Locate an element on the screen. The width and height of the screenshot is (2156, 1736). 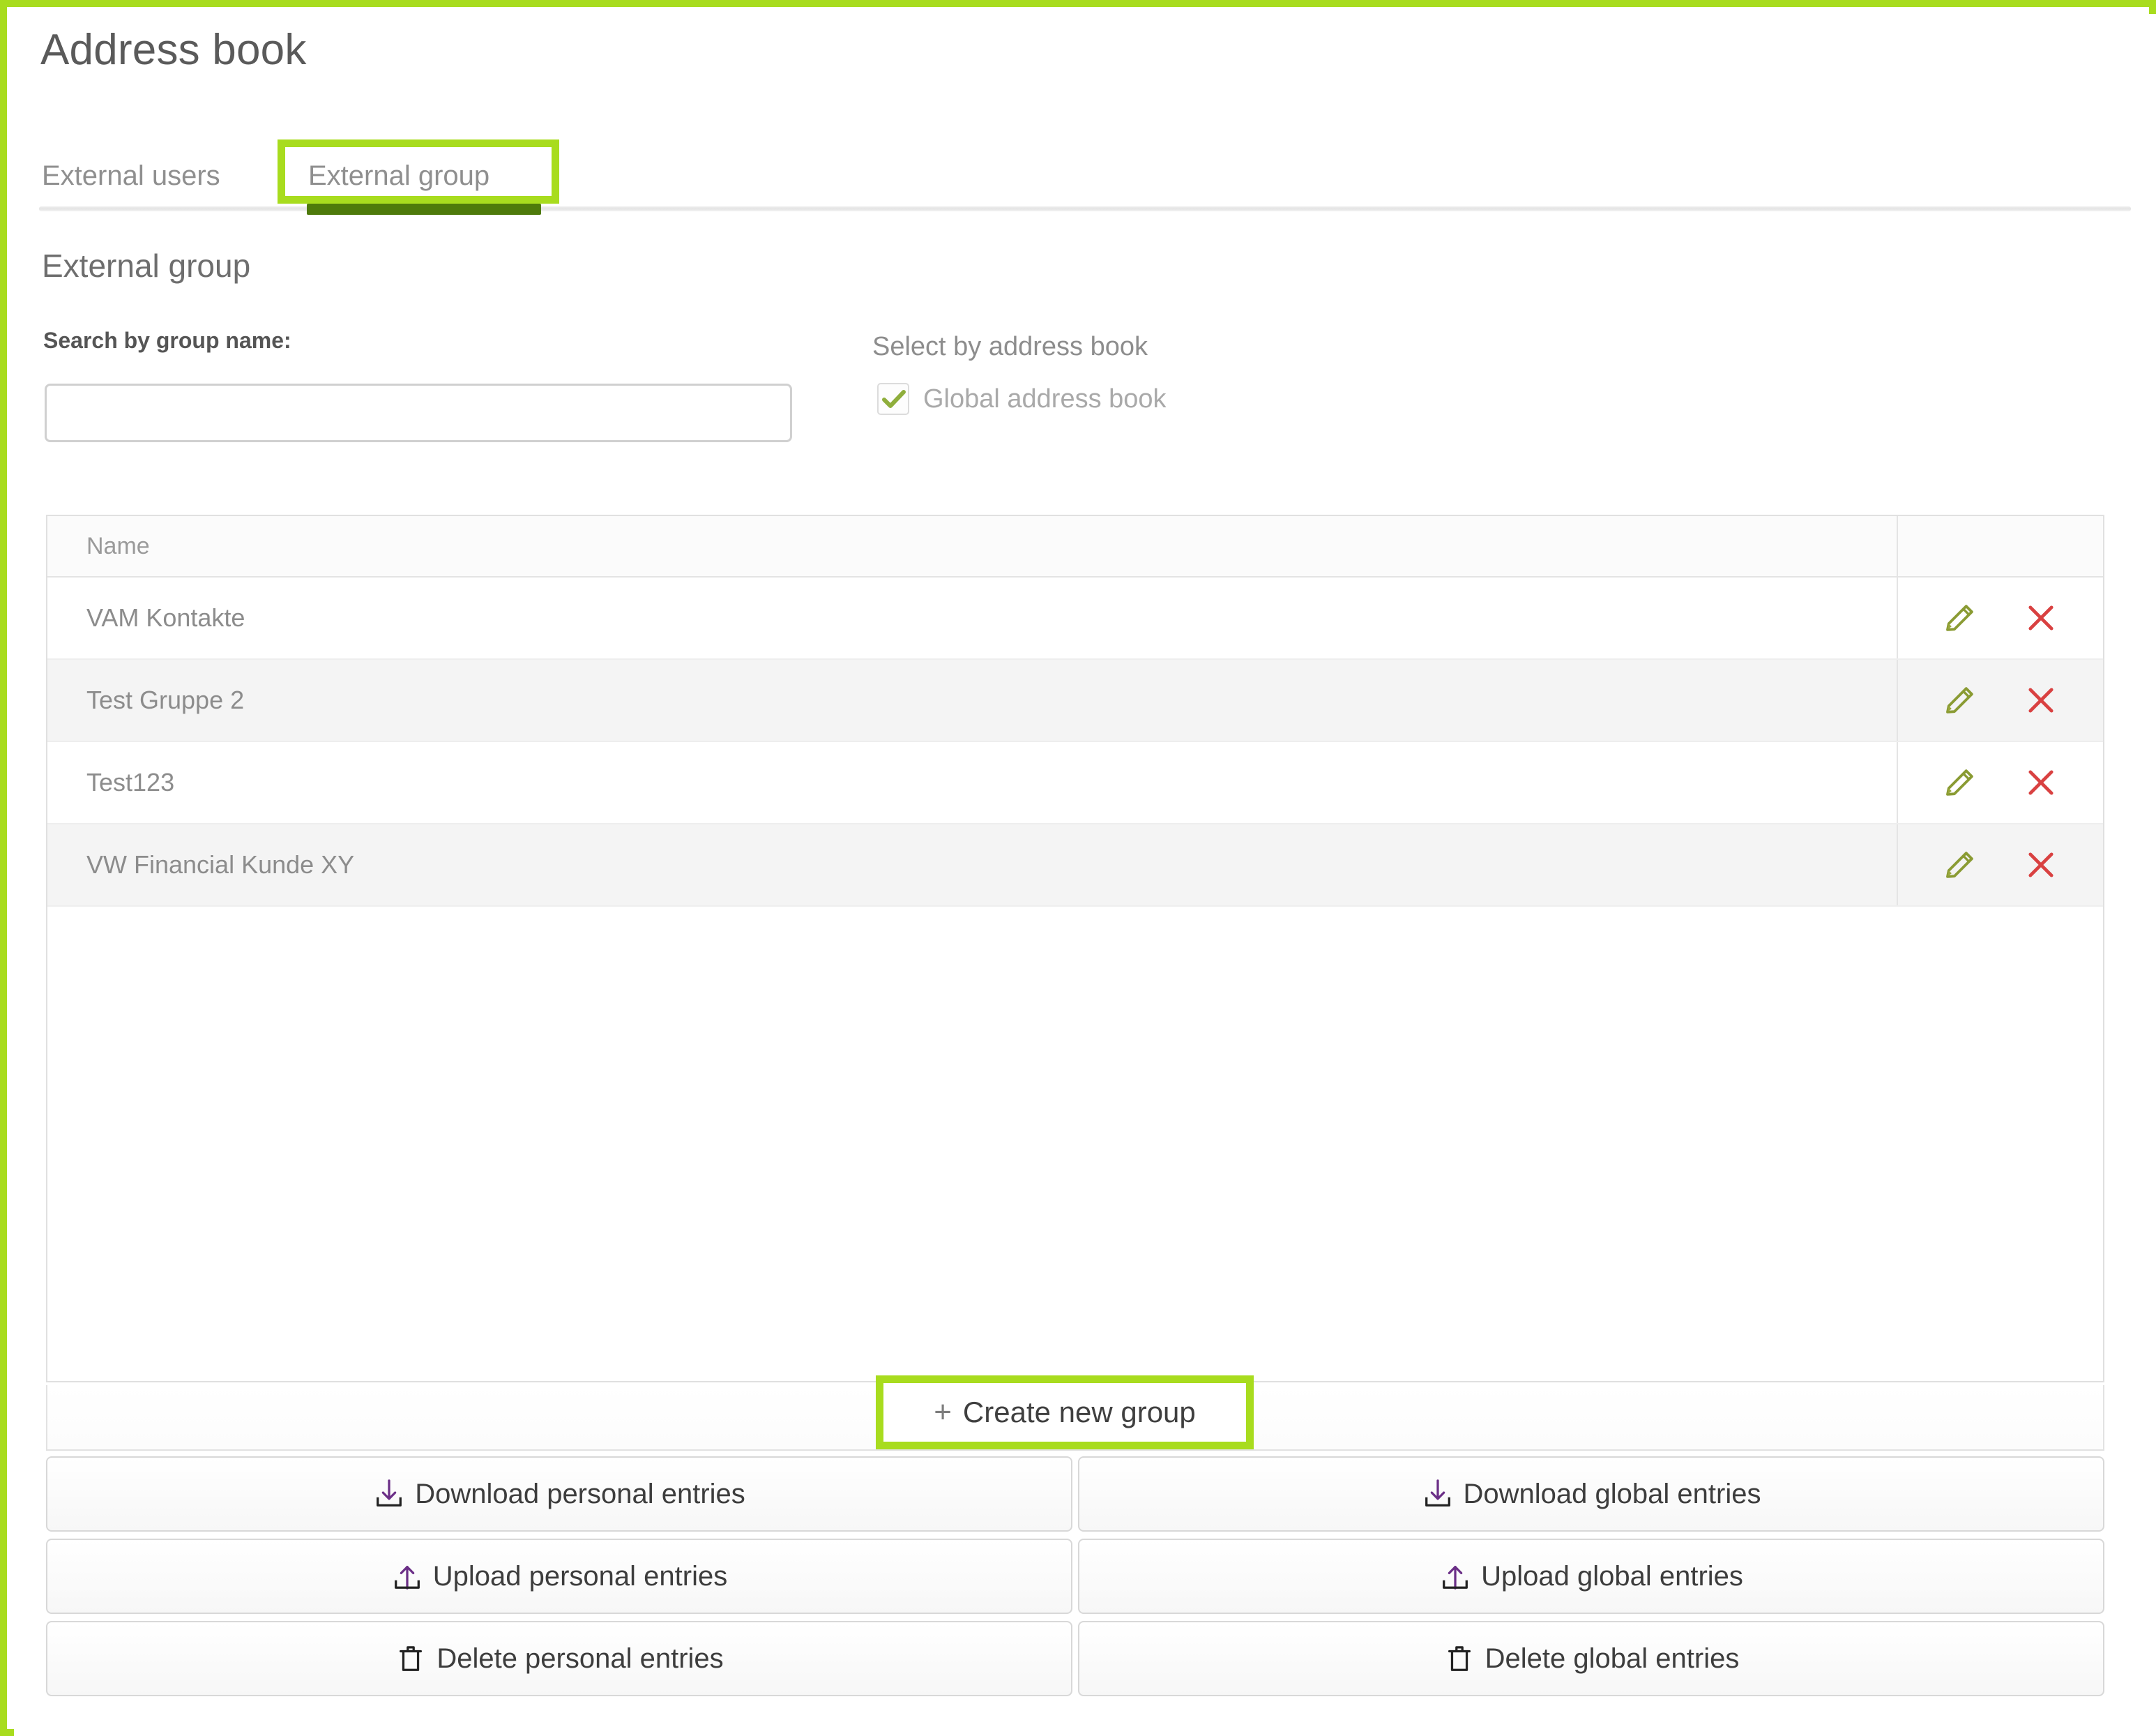
create-new-group-label: Create new group is located at coordinates (1079, 1412).